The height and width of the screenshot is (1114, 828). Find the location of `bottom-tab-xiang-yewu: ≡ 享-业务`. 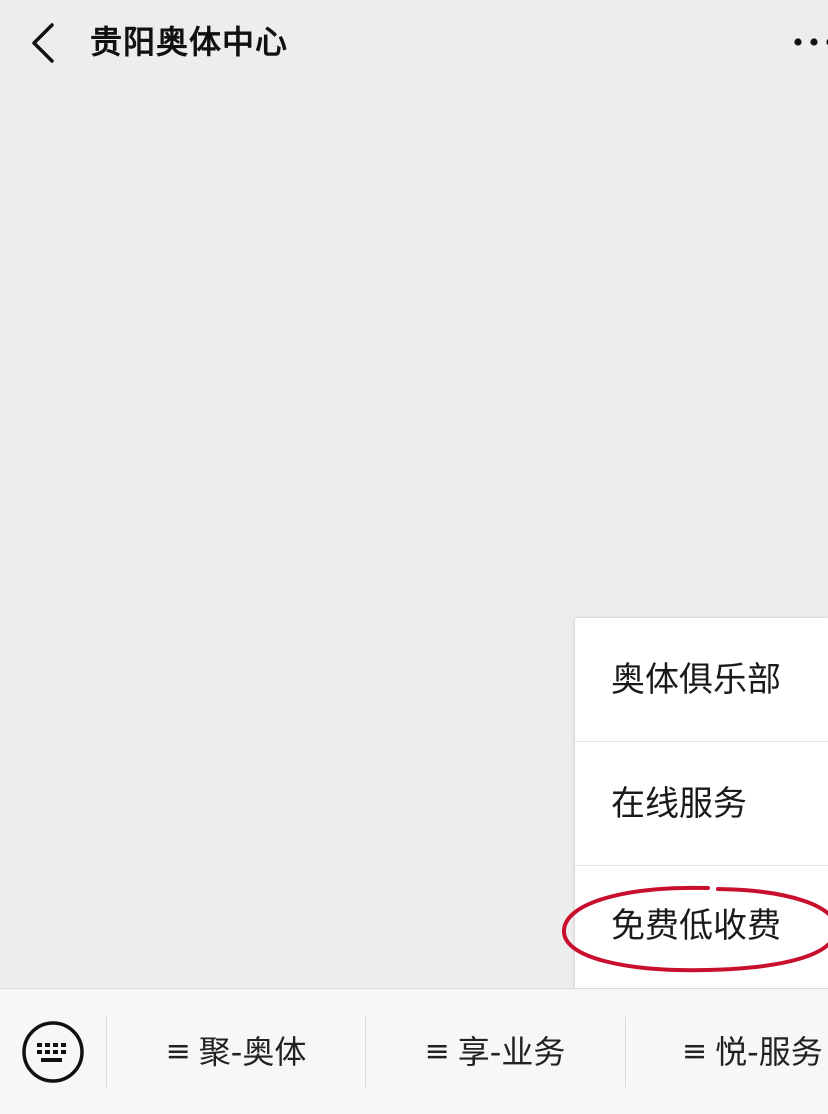

bottom-tab-xiang-yewu: ≡ 享-业务 is located at coordinates (495, 1052).